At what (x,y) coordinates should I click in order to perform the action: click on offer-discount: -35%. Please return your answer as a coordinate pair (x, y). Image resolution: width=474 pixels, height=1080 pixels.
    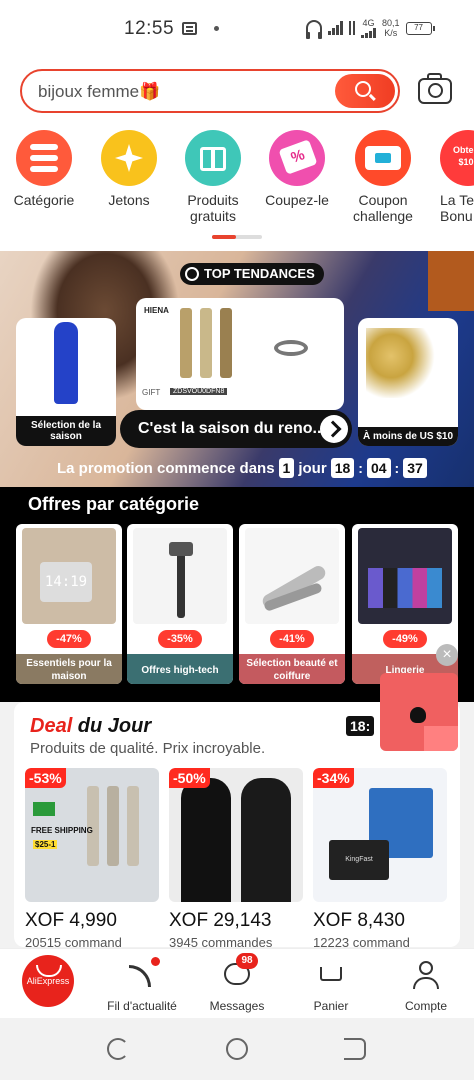
    Looking at the image, I should click on (180, 639).